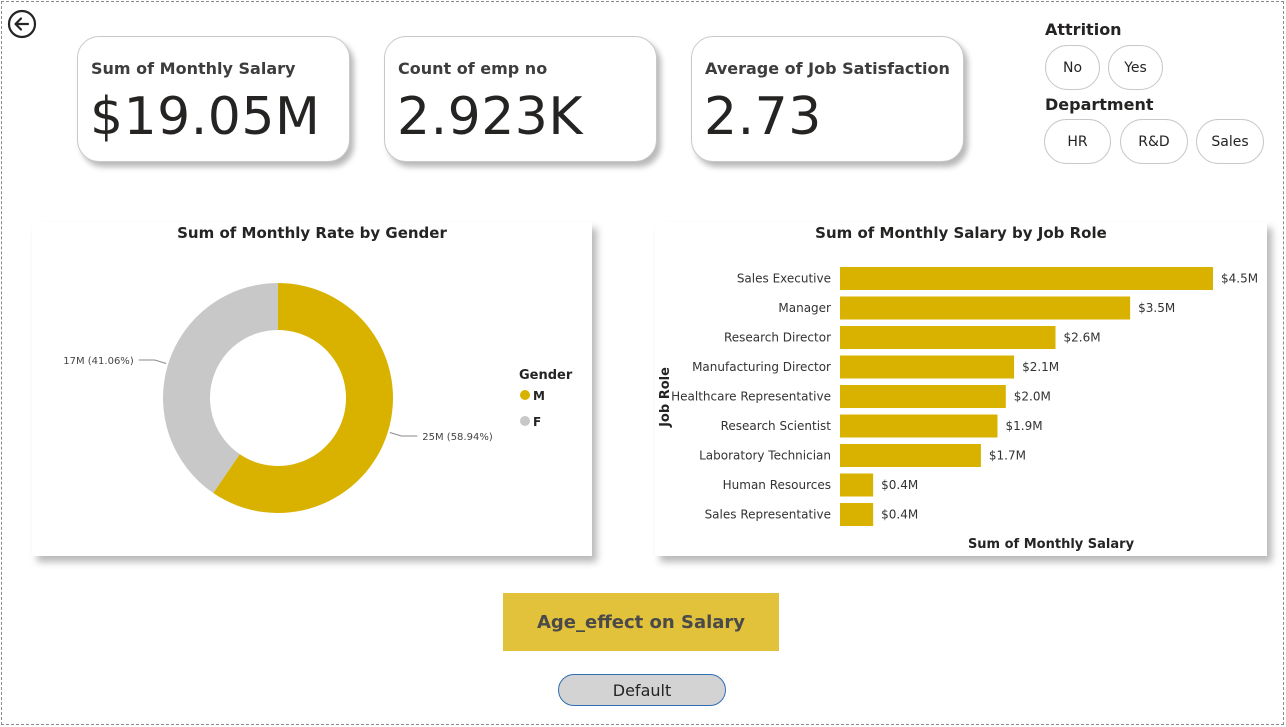  What do you see at coordinates (457, 437) in the screenshot?
I see `donut-data-label: 25M (58.94%)` at bounding box center [457, 437].